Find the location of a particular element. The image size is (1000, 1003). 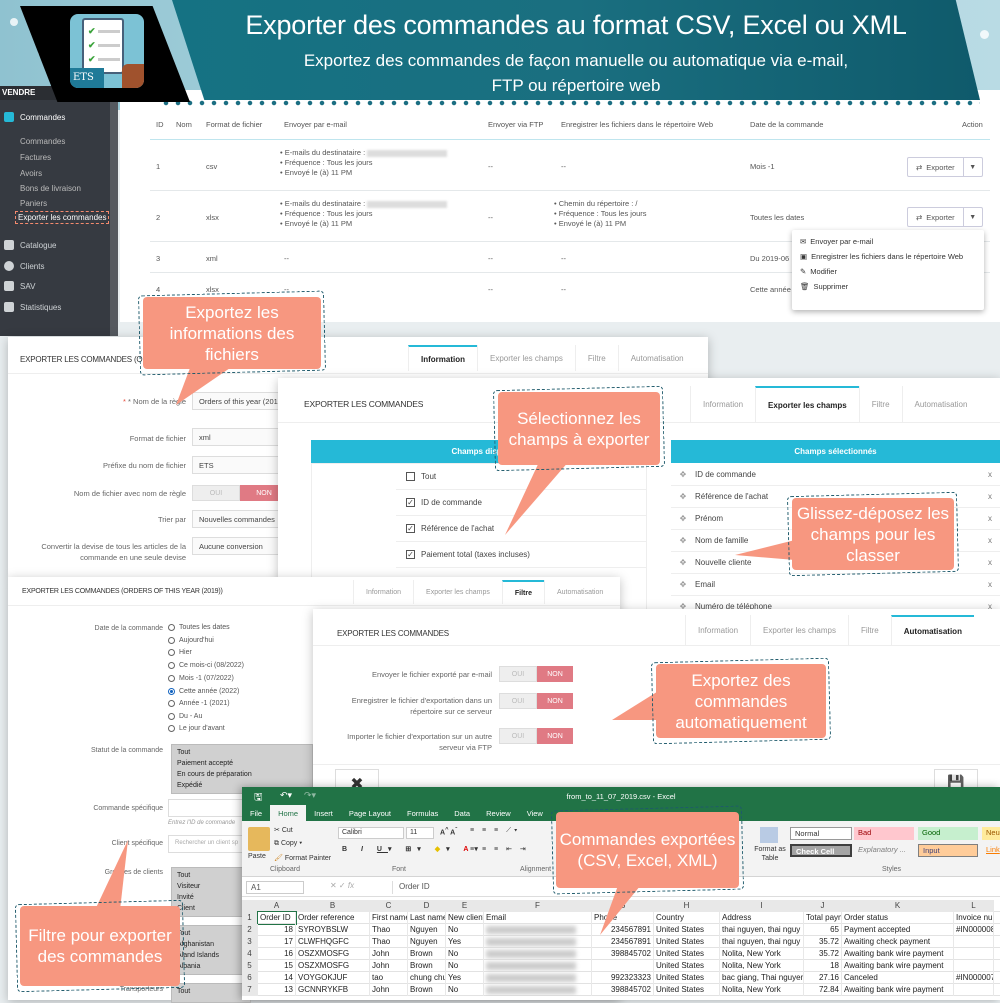

selected-field: ✥ ID de commande x is located at coordinates (835, 475).